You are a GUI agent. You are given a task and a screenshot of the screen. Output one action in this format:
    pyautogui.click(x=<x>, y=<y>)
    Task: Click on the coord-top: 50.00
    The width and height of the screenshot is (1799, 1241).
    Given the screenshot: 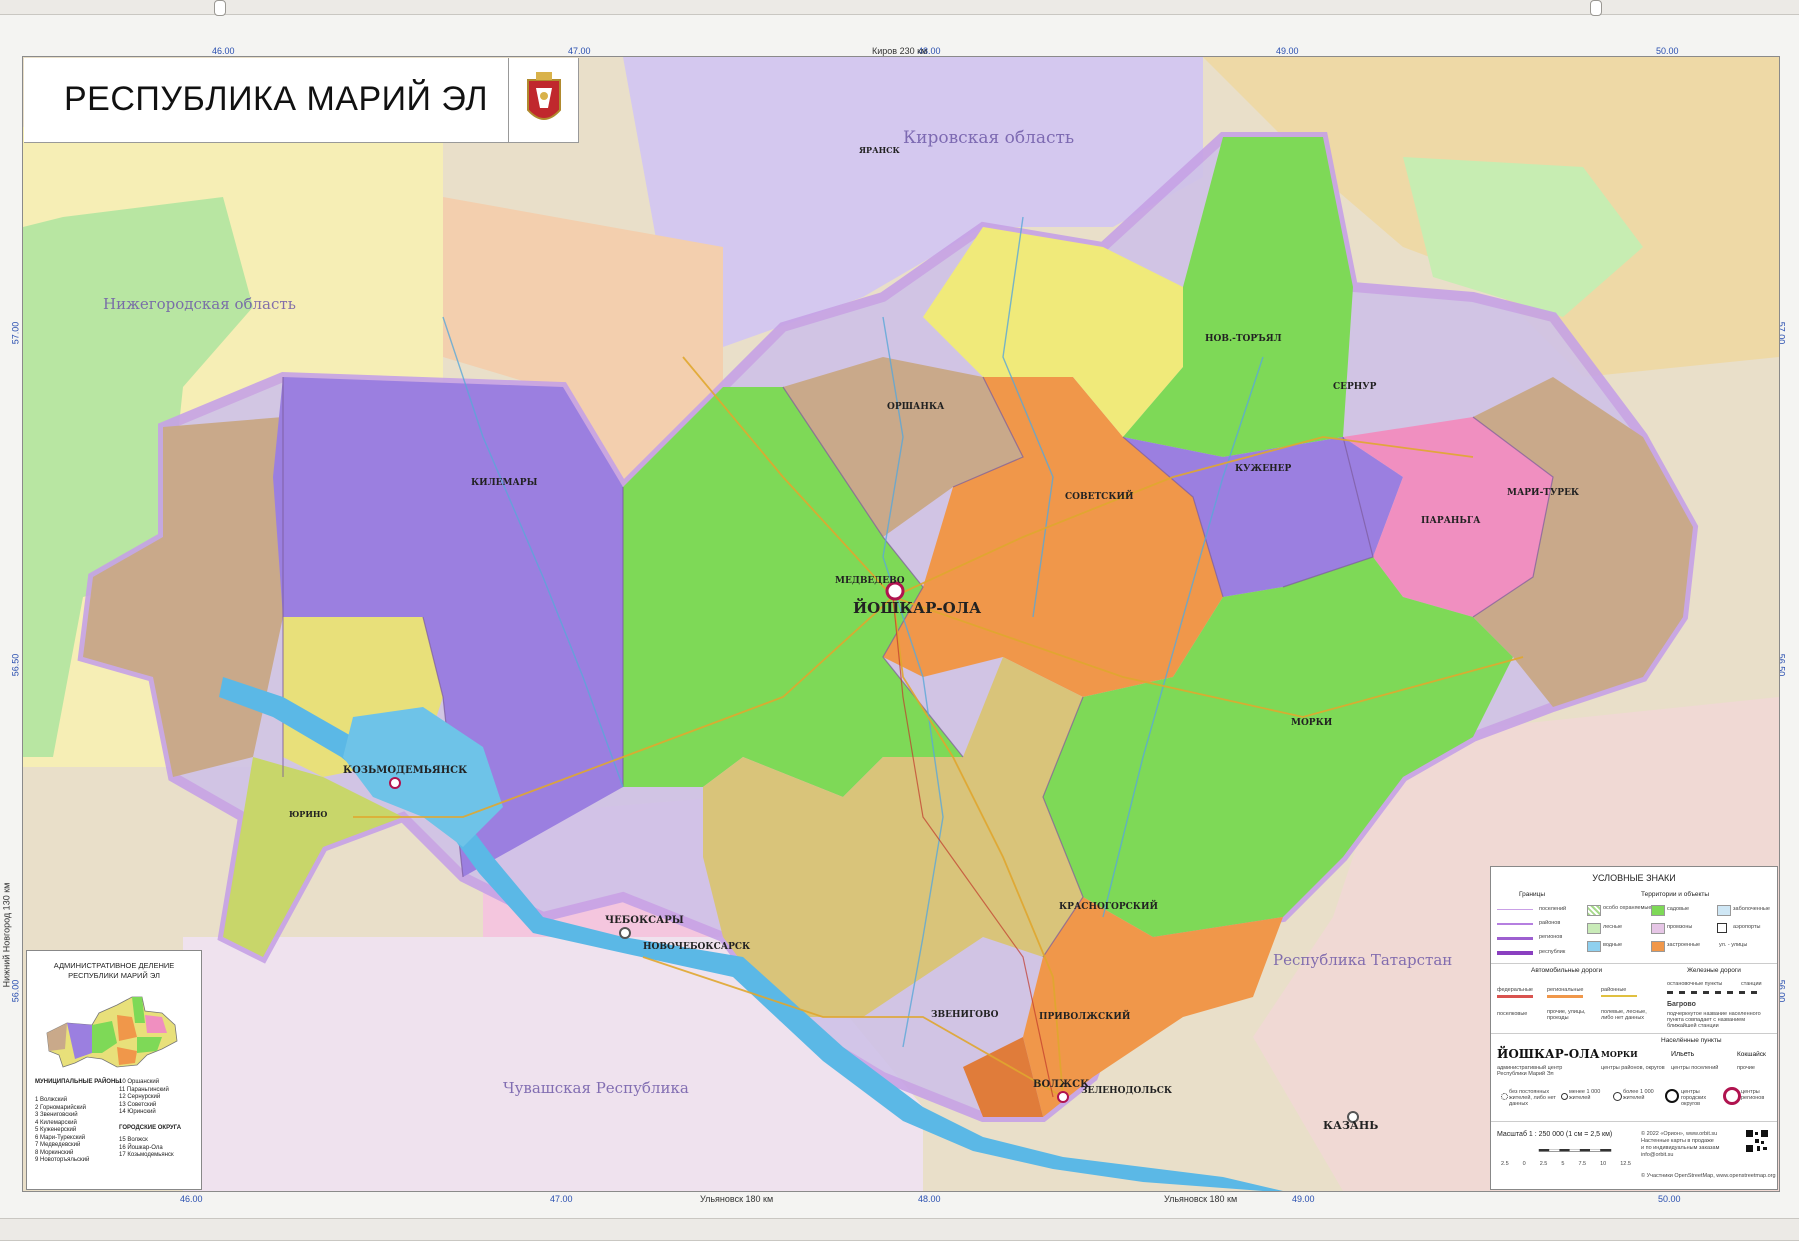 What is the action you would take?
    pyautogui.click(x=1667, y=51)
    